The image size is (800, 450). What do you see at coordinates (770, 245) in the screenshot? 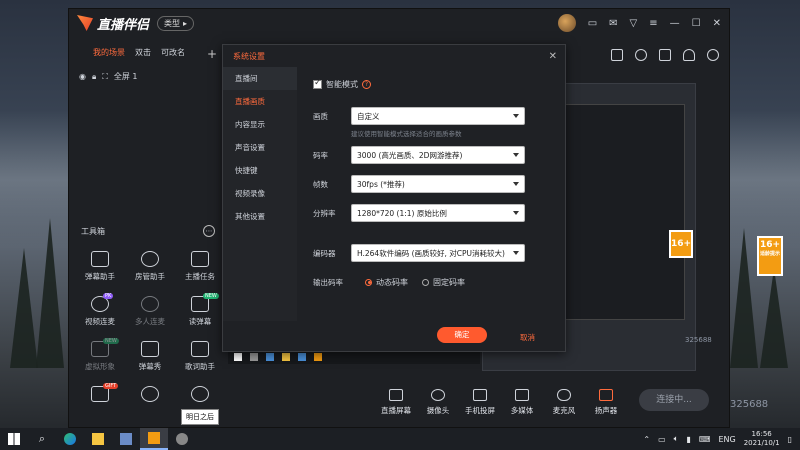
I see `age-badge-text: 16+` at bounding box center [770, 245].